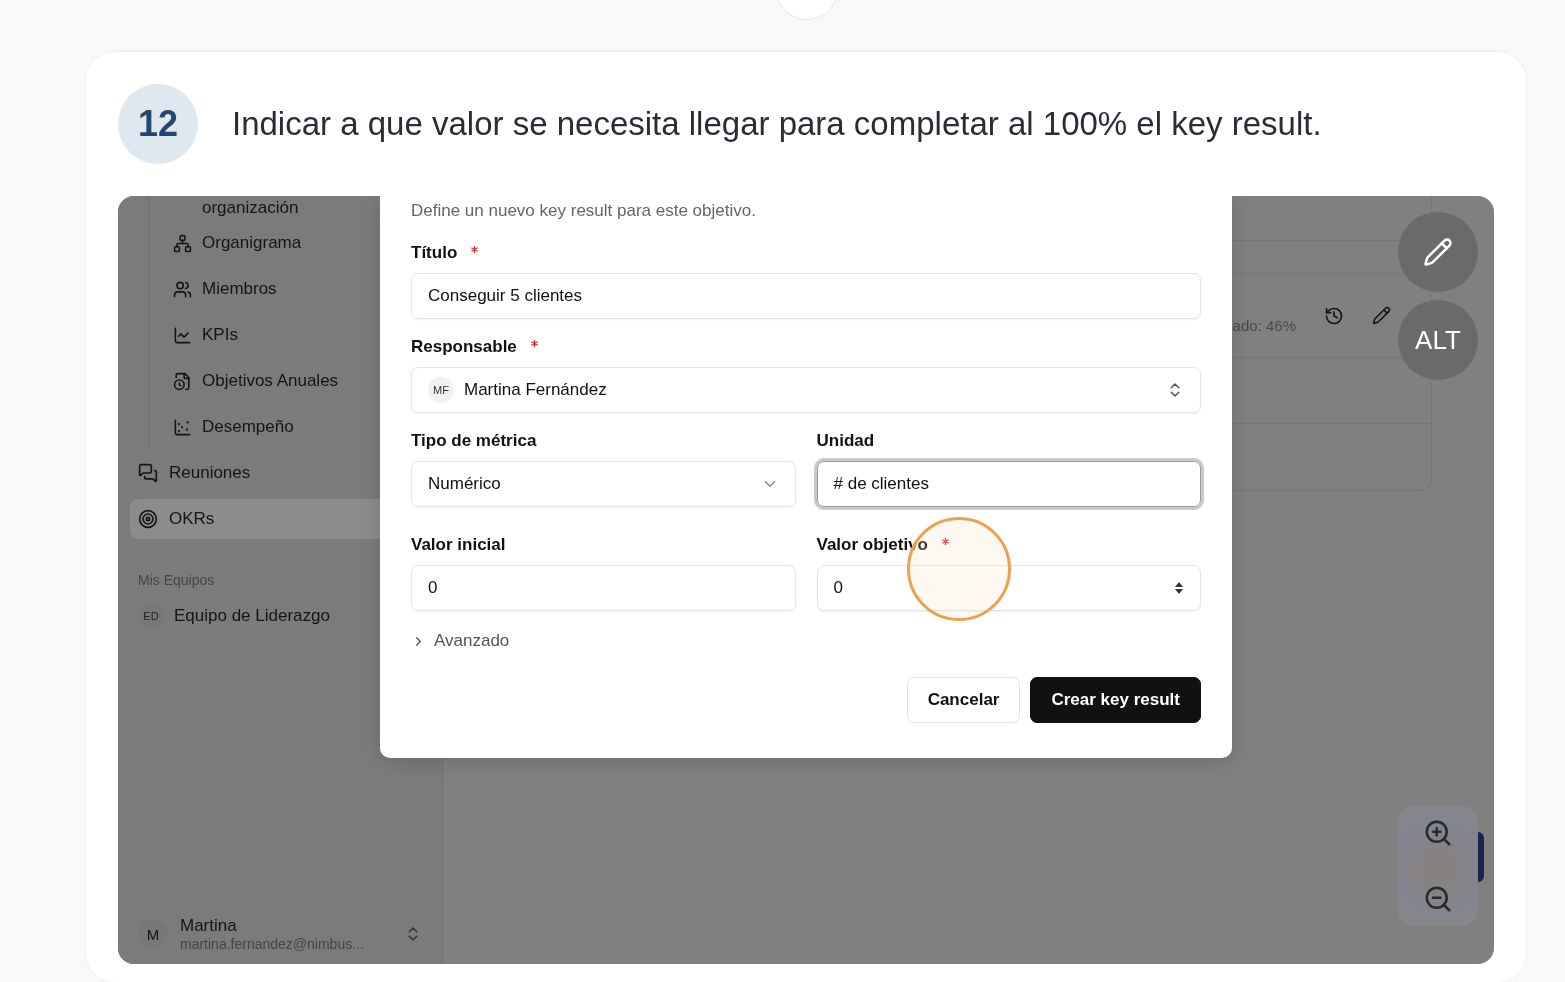  Describe the element at coordinates (806, 347) in the screenshot. I see `field-label: Responsable` at that location.